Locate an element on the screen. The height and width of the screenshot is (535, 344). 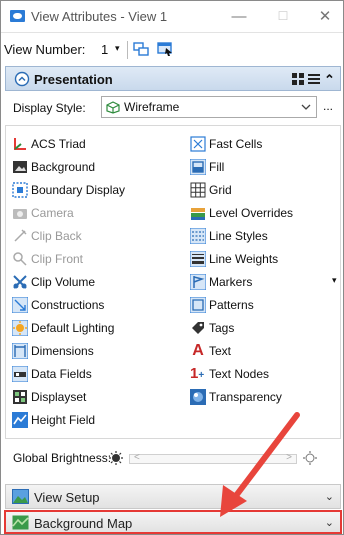
attr-boundary-display: Boundary Display is located at coordinates (68, 190).